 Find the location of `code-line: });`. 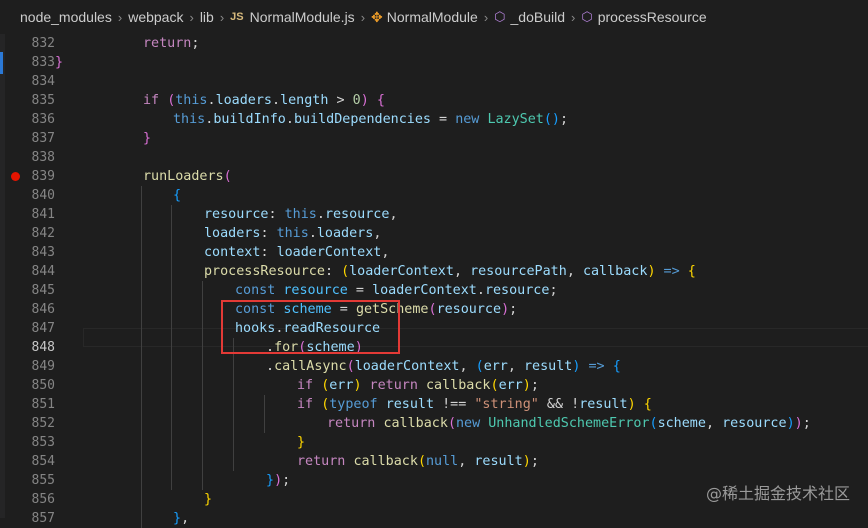

code-line: }); is located at coordinates (278, 480).